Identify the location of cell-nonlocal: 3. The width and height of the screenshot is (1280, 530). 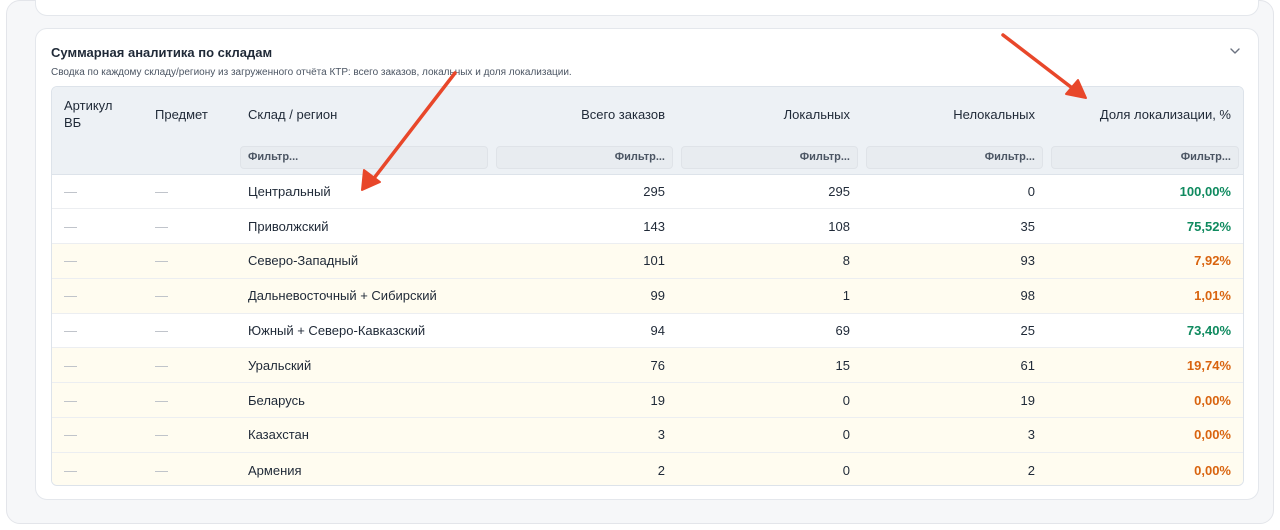
(954, 435).